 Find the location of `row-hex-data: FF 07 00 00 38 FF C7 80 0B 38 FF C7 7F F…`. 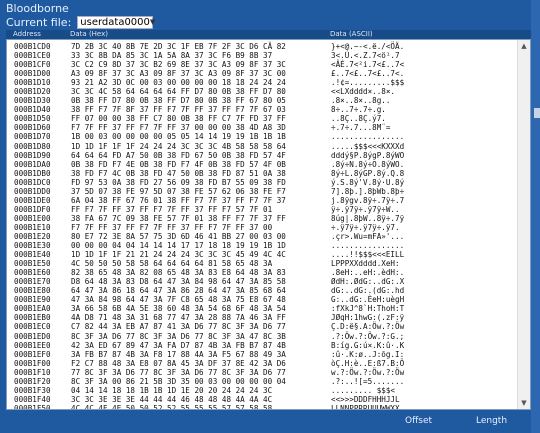

row-hex-data: FF 07 00 00 38 FF C7 80 0B 38 FF C7 7F F… is located at coordinates (178, 119).